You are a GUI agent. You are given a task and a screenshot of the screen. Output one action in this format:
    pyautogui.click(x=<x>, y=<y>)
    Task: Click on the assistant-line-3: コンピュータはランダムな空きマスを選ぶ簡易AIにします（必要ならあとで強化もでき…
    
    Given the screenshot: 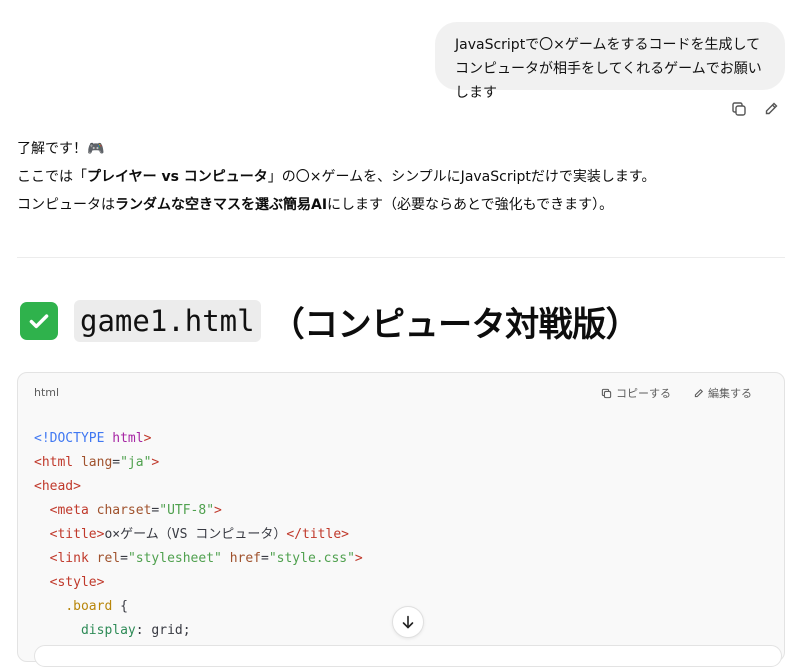 What is the action you would take?
    pyautogui.click(x=402, y=205)
    